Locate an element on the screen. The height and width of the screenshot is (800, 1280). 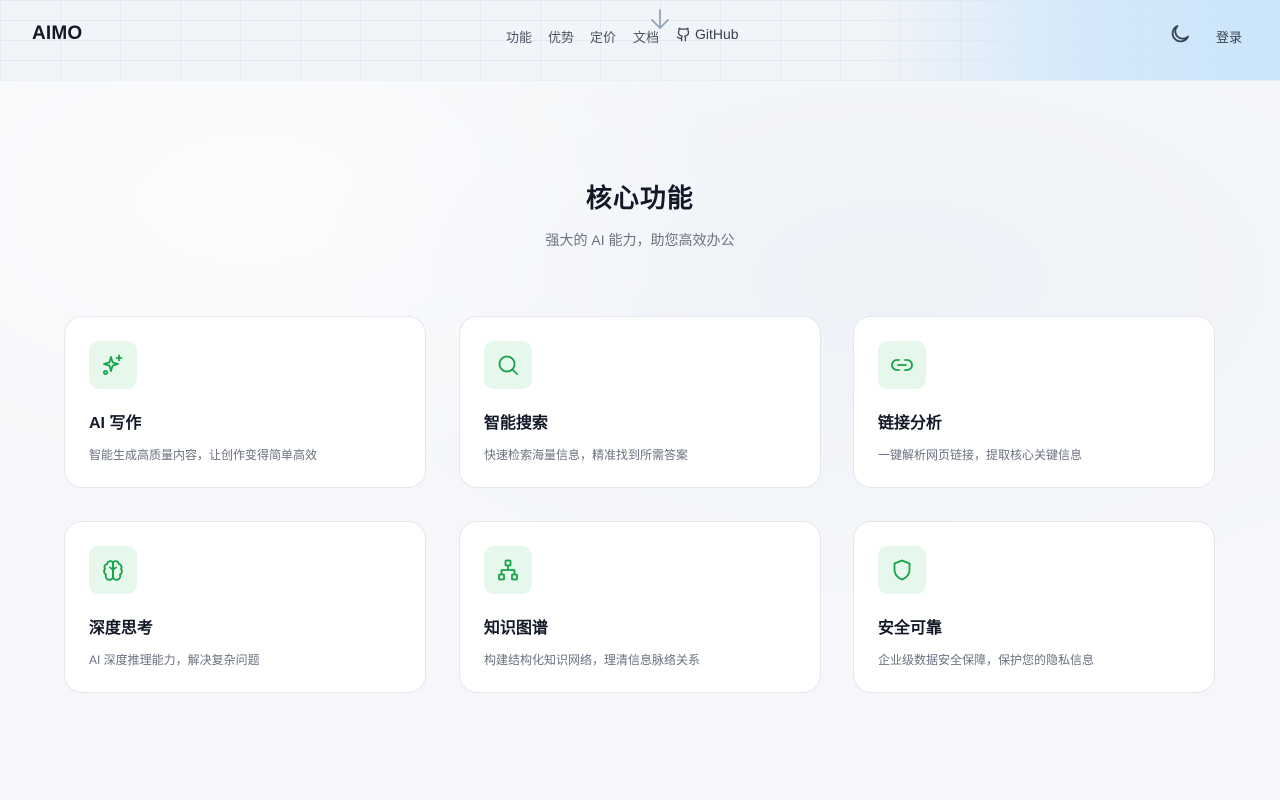
feature-card-knowledge-graph: 知识图谱 构建结构化知识网络，理清信息脉络关系 is located at coordinates (640, 607).